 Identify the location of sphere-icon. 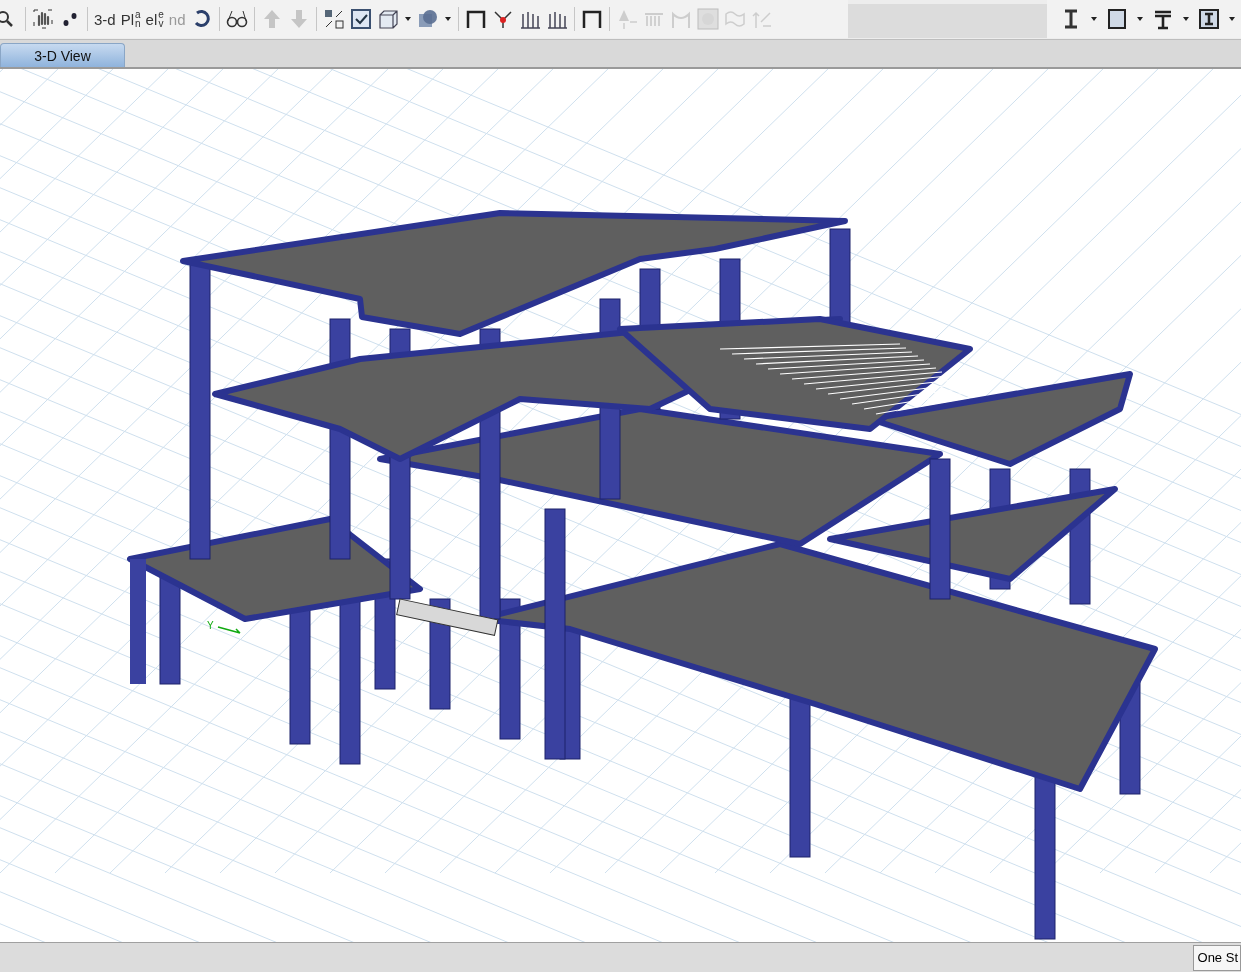
(427, 19).